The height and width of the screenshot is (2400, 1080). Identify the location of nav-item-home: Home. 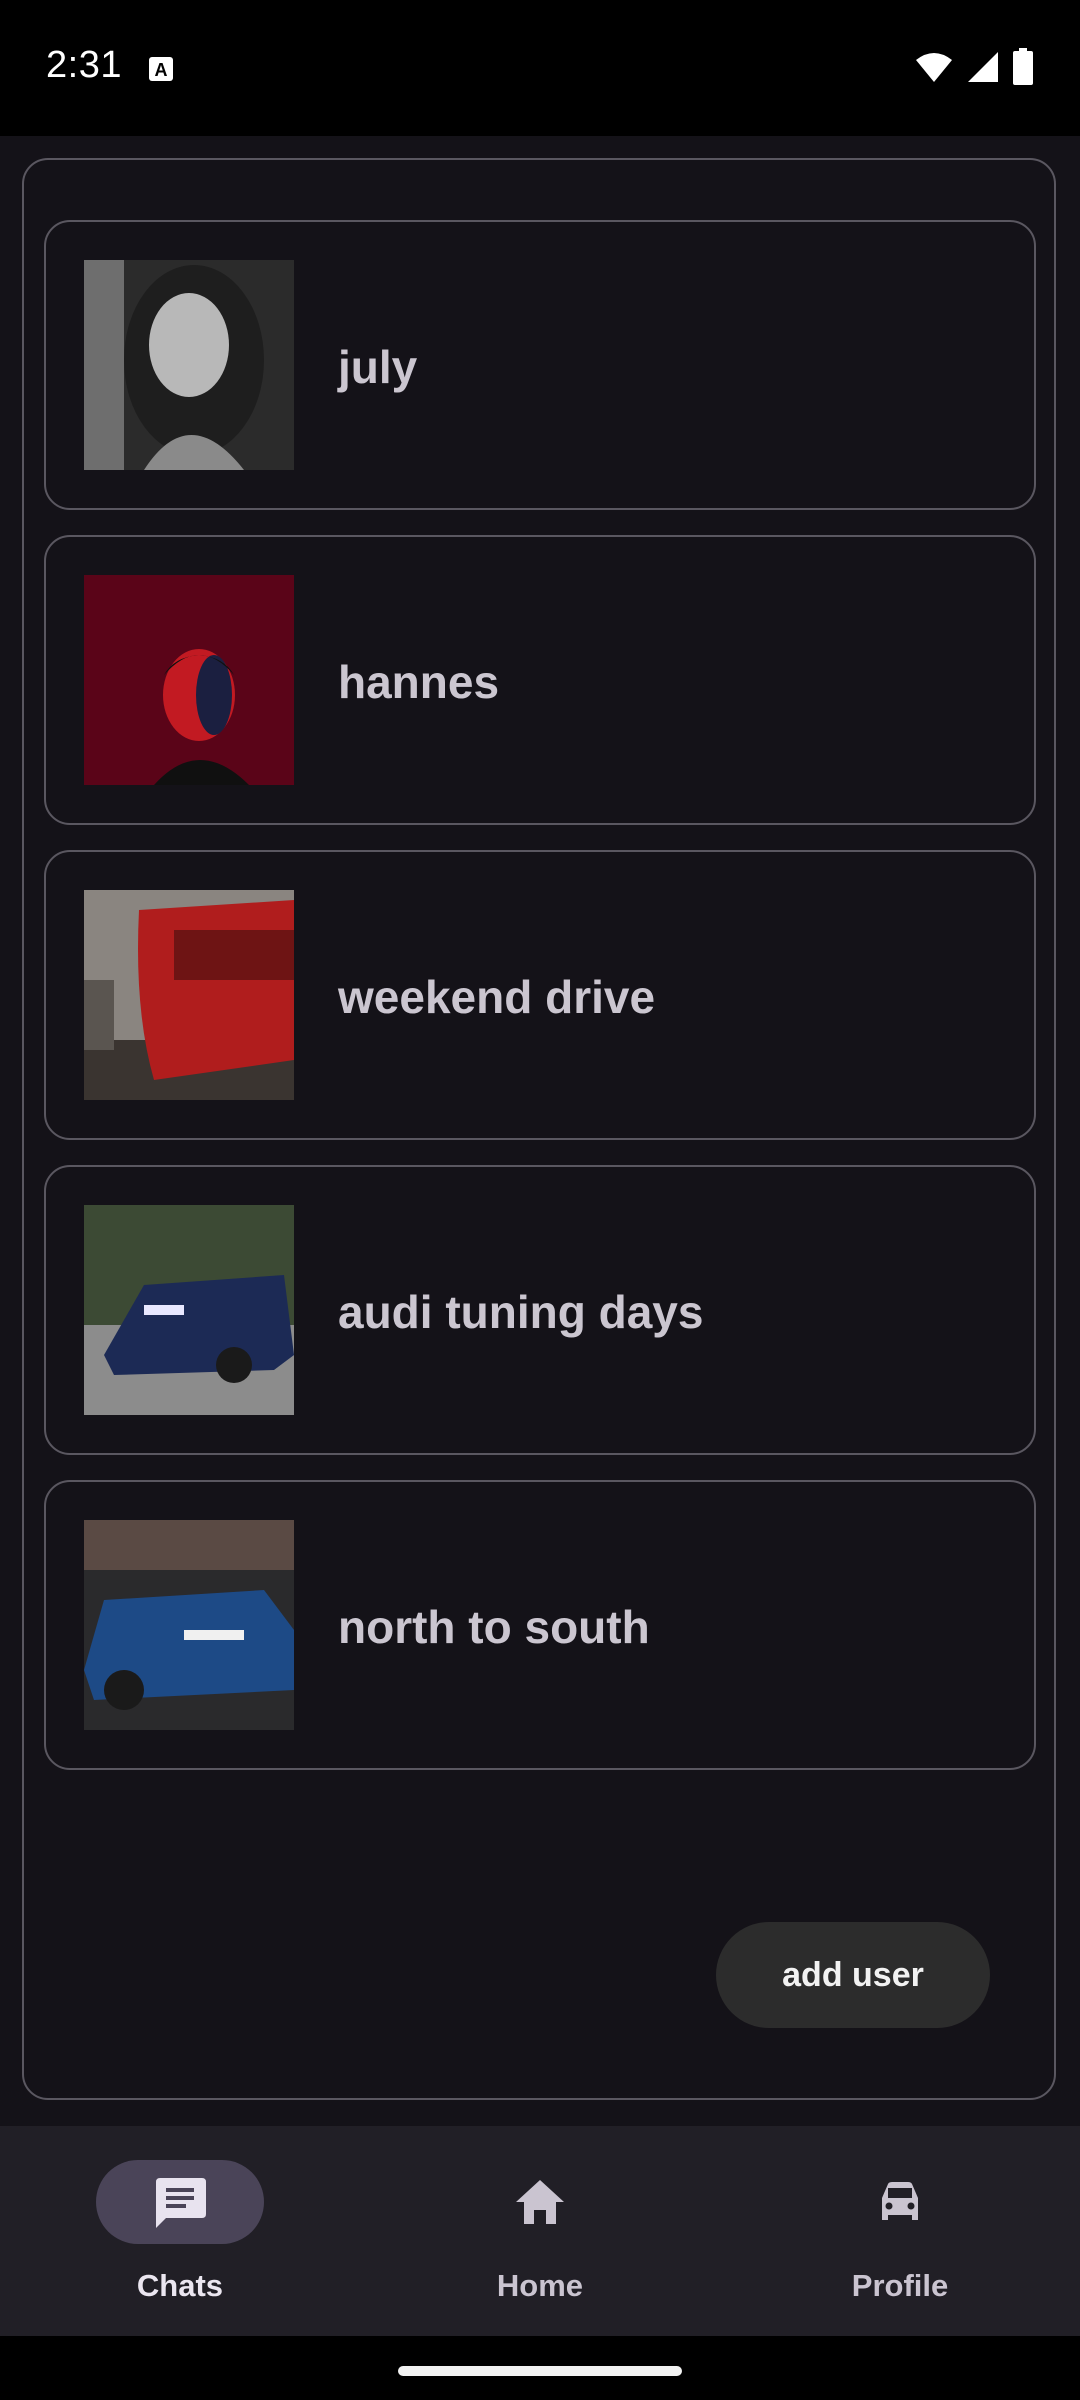
(540, 2246).